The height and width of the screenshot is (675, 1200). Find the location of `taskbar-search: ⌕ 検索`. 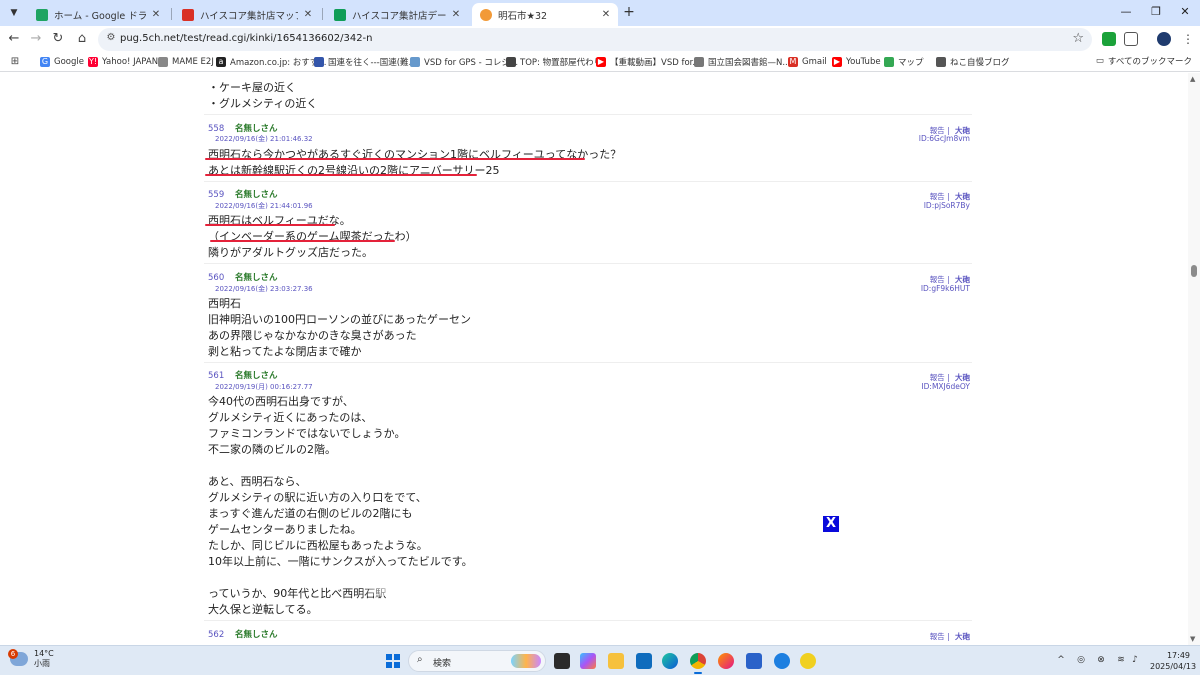

taskbar-search: ⌕ 検索 is located at coordinates (477, 661).